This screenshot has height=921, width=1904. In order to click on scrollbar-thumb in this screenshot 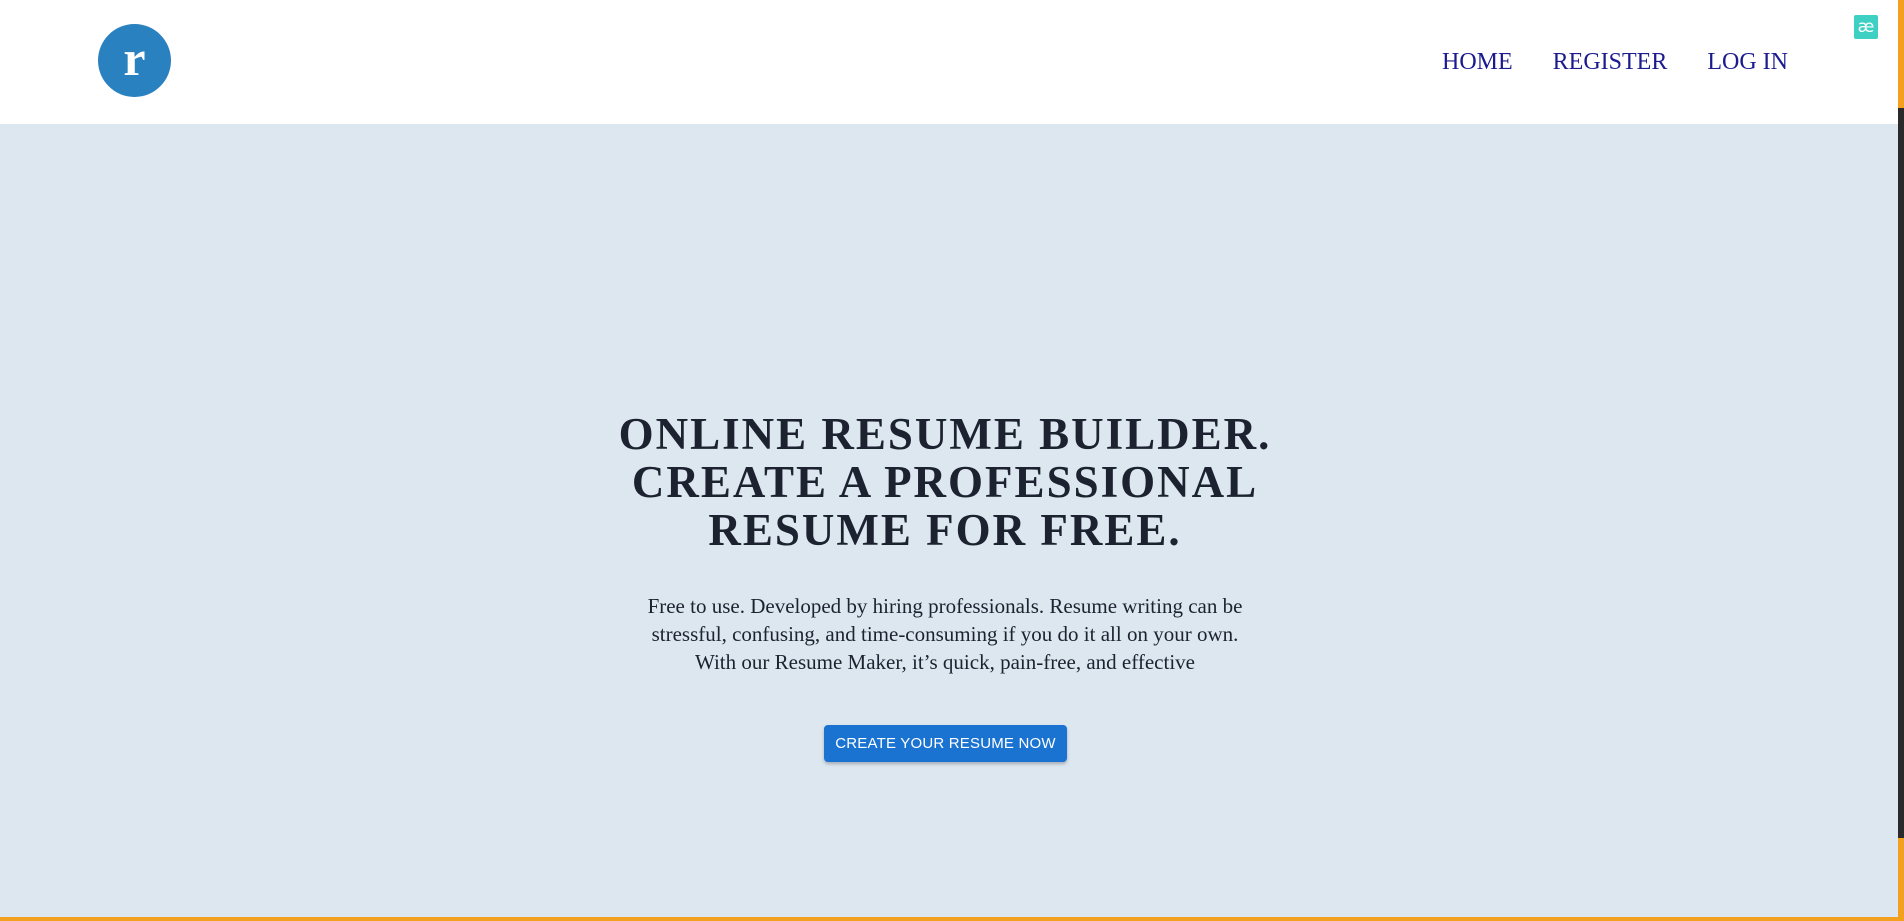, I will do `click(1901, 473)`.